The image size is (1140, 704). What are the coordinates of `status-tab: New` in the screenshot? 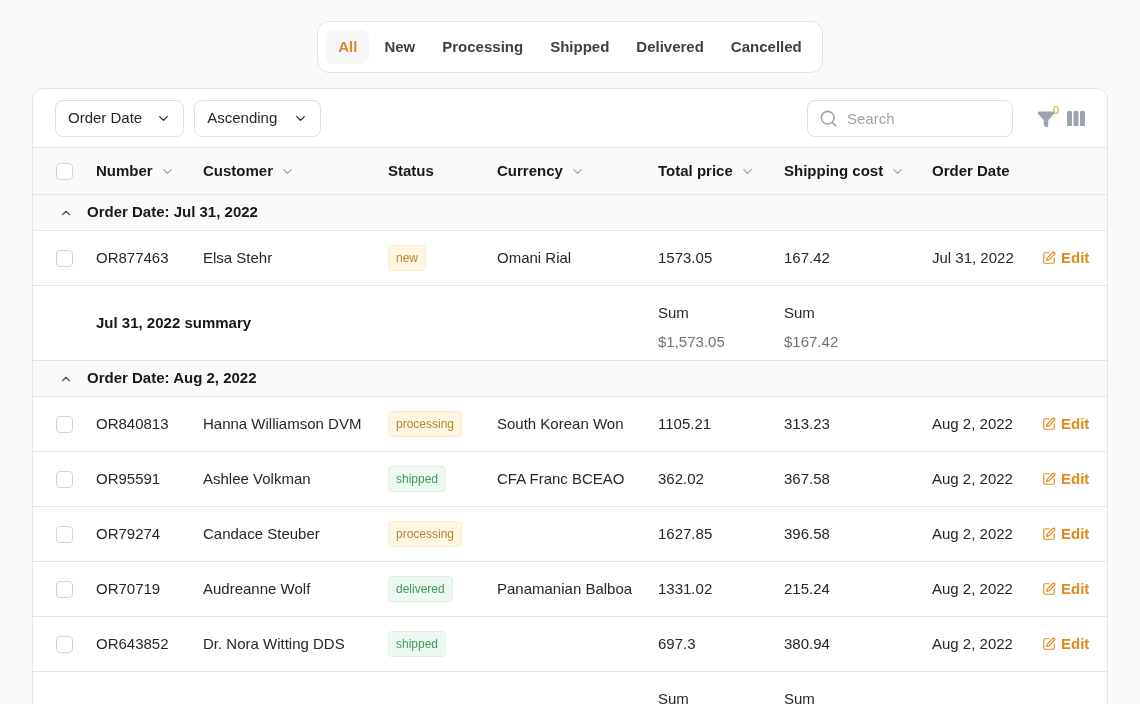 It's located at (400, 47).